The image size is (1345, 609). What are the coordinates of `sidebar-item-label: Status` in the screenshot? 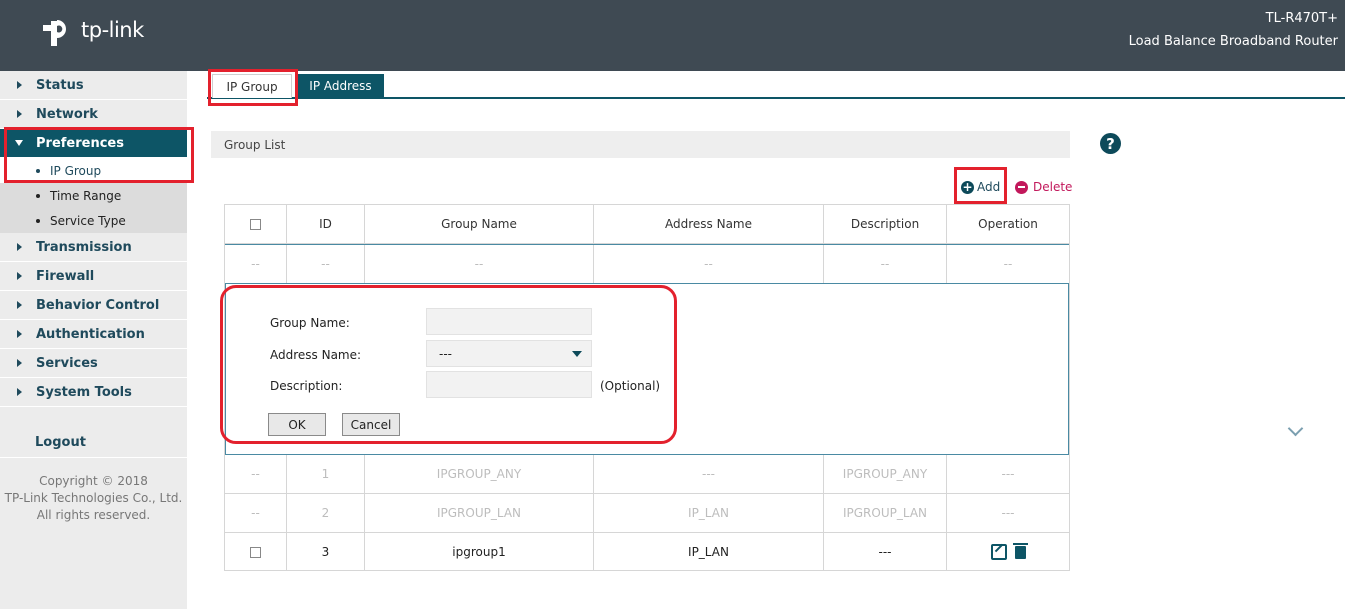 It's located at (60, 85).